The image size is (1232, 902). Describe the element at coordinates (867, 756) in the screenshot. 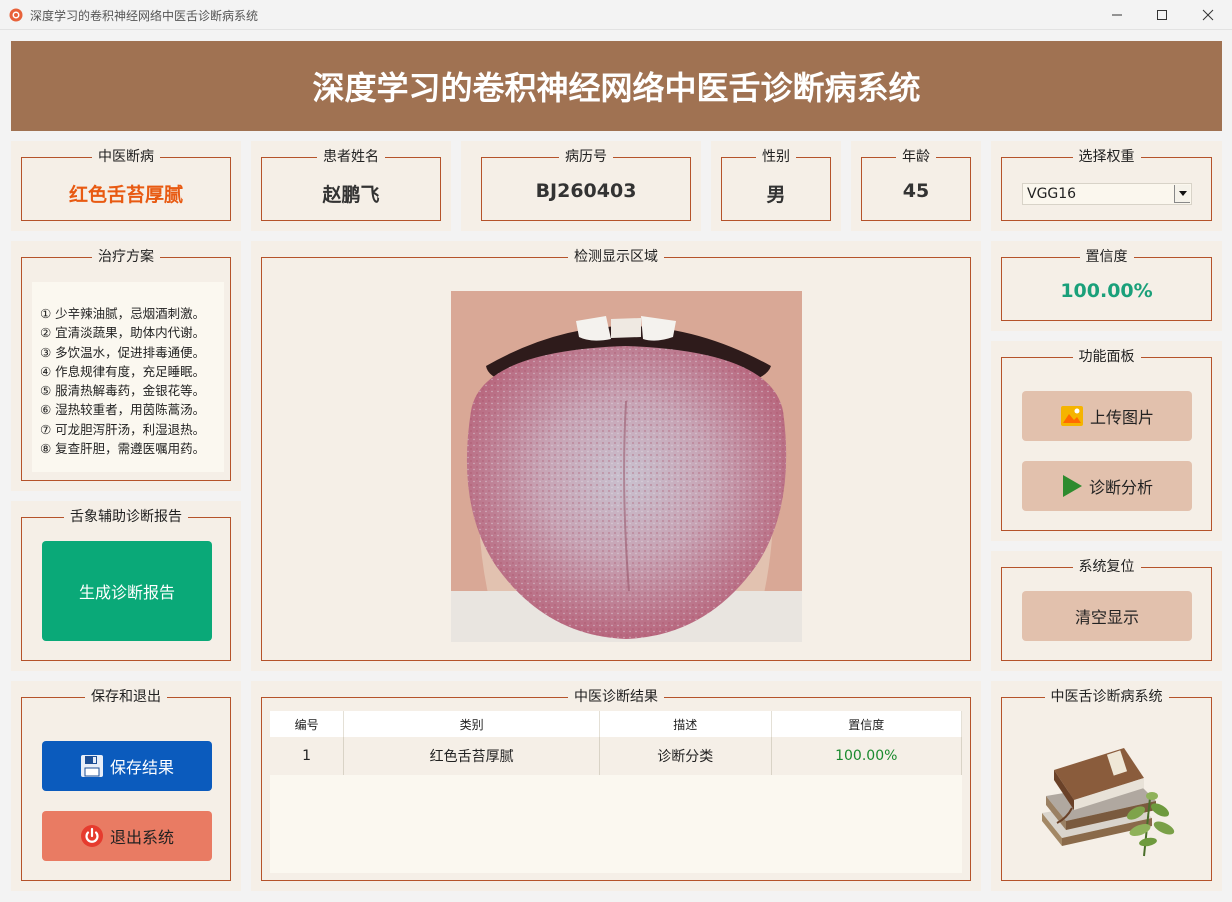

I see `cell-confidence: 100.00%` at that location.